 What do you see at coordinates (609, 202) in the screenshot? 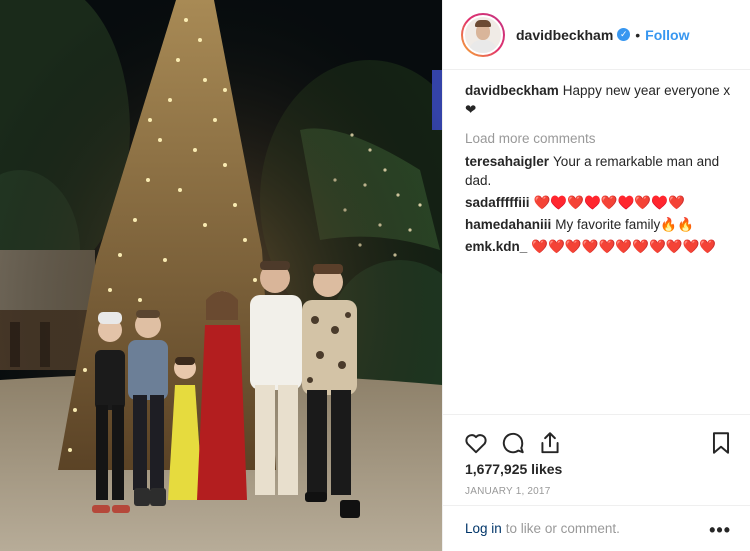
I see `comment-text: ❤️♥️❤️♥️❤️♥️❤️♥️❤️` at bounding box center [609, 202].